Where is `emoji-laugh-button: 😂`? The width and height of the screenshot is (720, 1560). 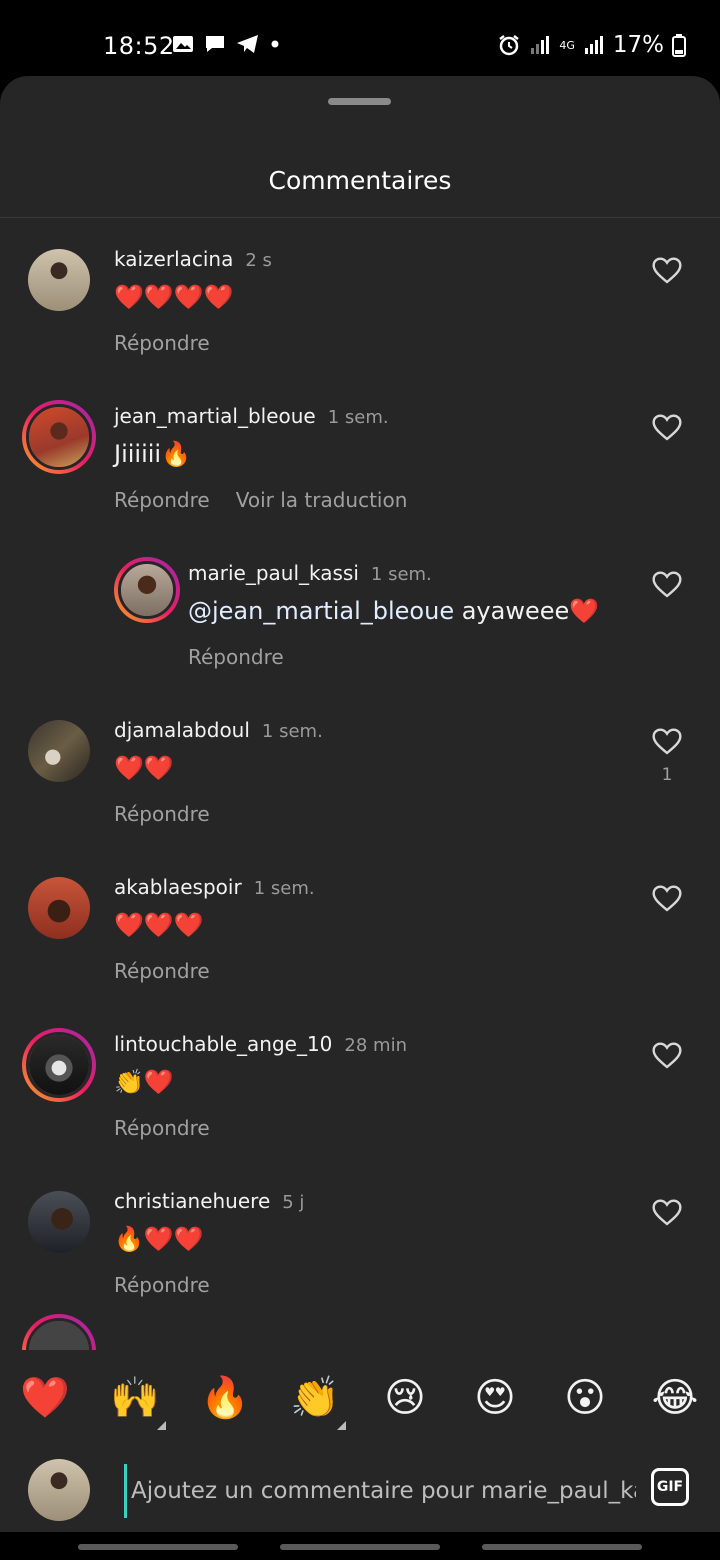 emoji-laugh-button: 😂 is located at coordinates (675, 1398).